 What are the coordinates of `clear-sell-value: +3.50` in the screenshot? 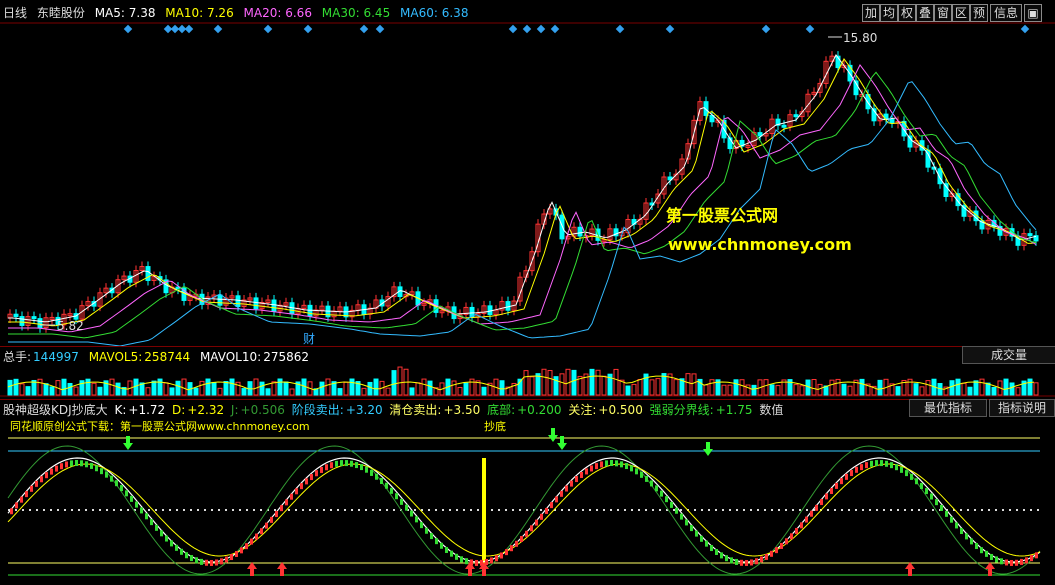 It's located at (462, 410).